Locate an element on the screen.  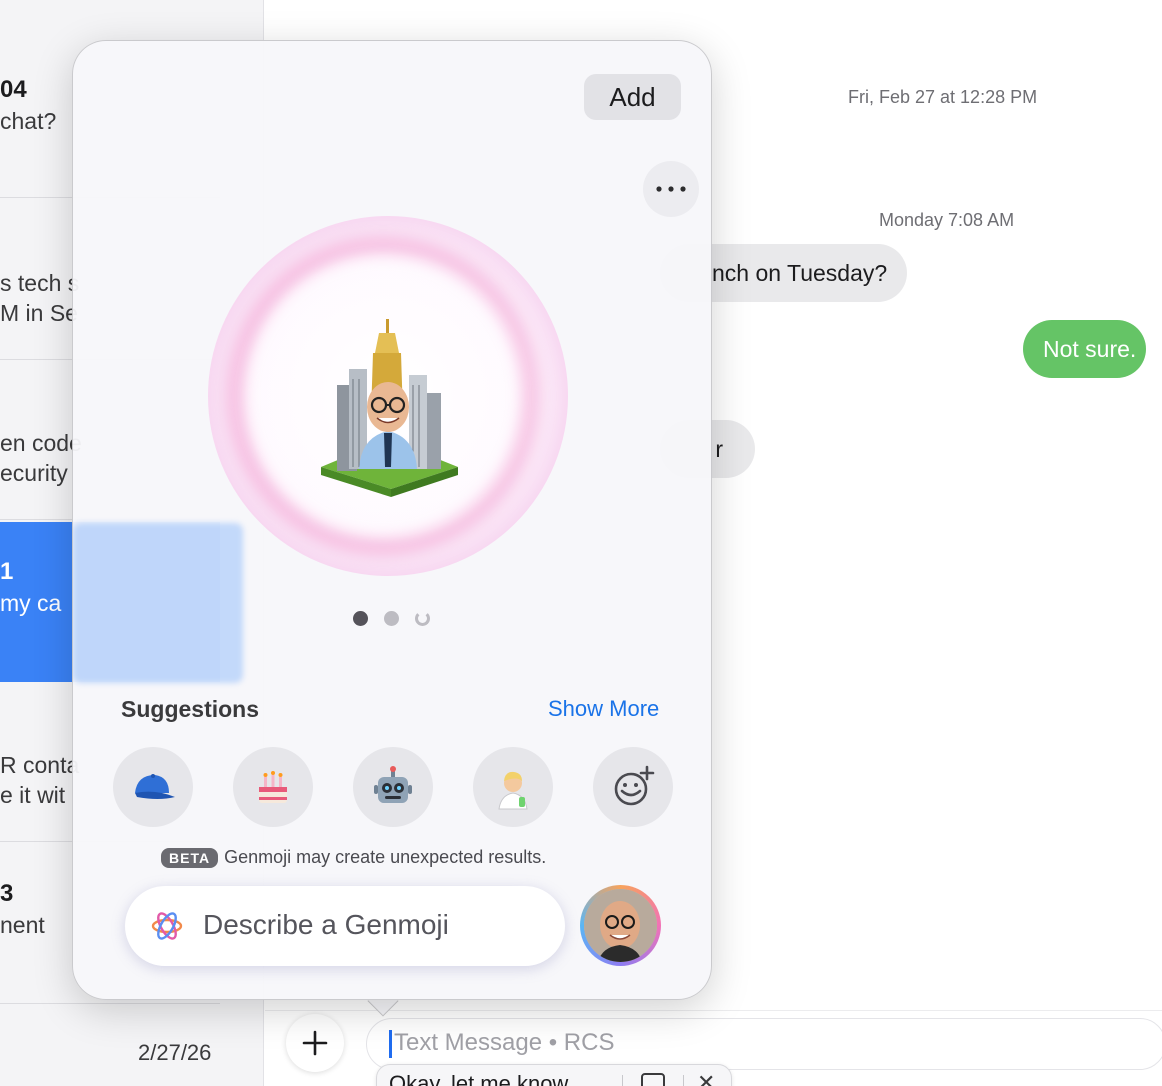
suggestion-cake is located at coordinates (273, 787).